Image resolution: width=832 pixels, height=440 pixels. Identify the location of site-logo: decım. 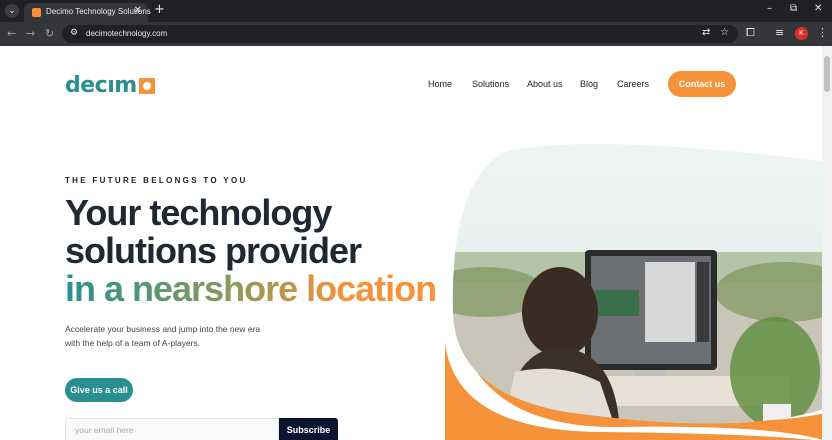
(110, 85).